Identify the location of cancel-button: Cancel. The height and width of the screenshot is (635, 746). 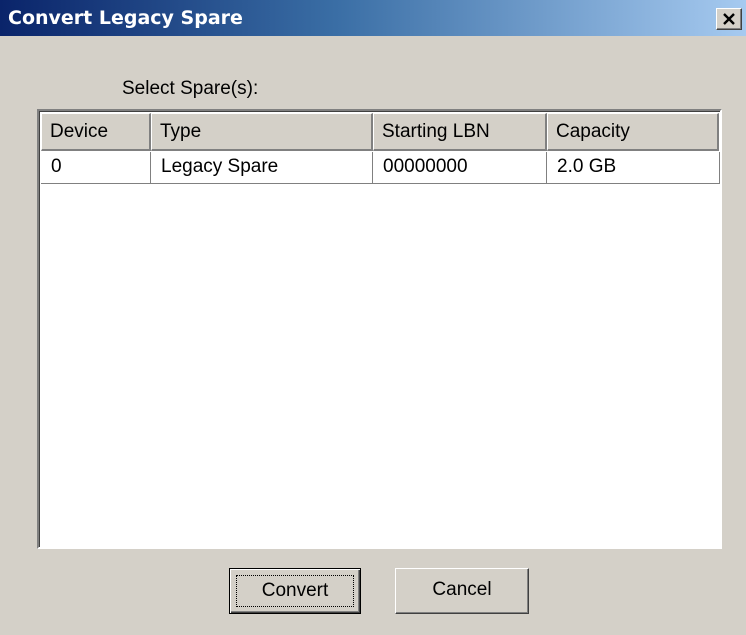
(462, 591).